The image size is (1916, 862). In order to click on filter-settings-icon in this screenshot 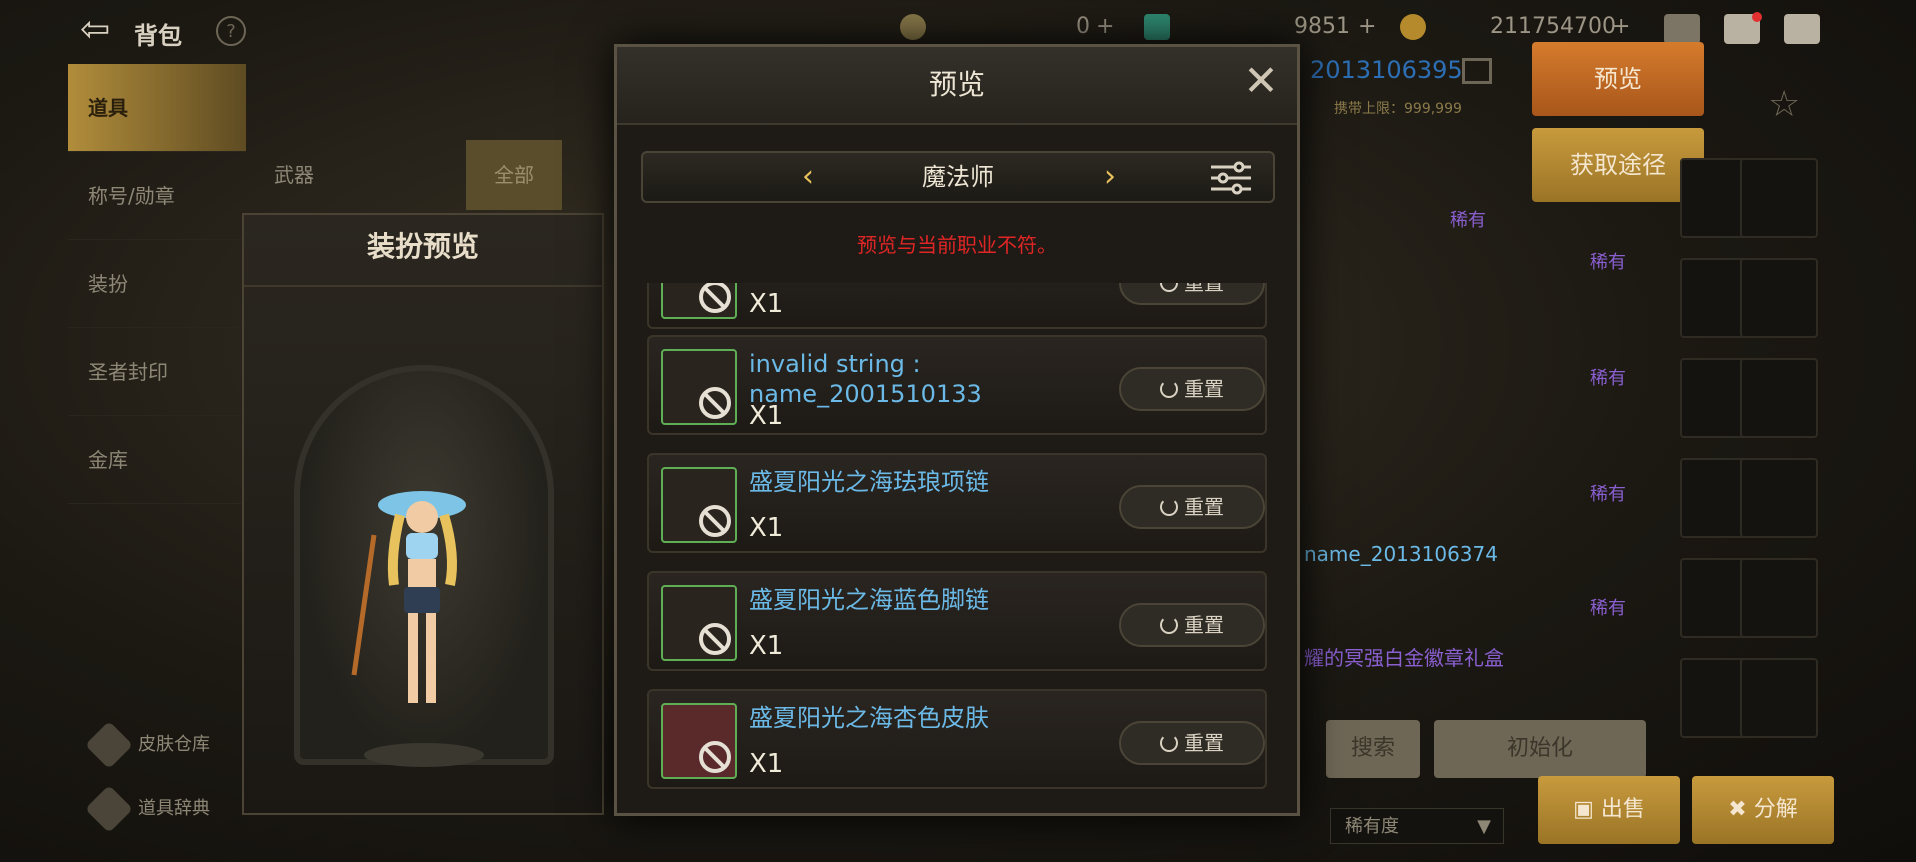, I will do `click(1231, 178)`.